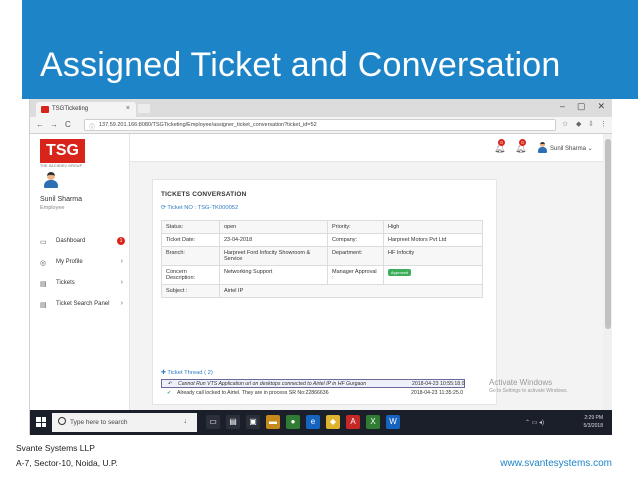  I want to click on field-label: Ticket Date:, so click(190, 240).